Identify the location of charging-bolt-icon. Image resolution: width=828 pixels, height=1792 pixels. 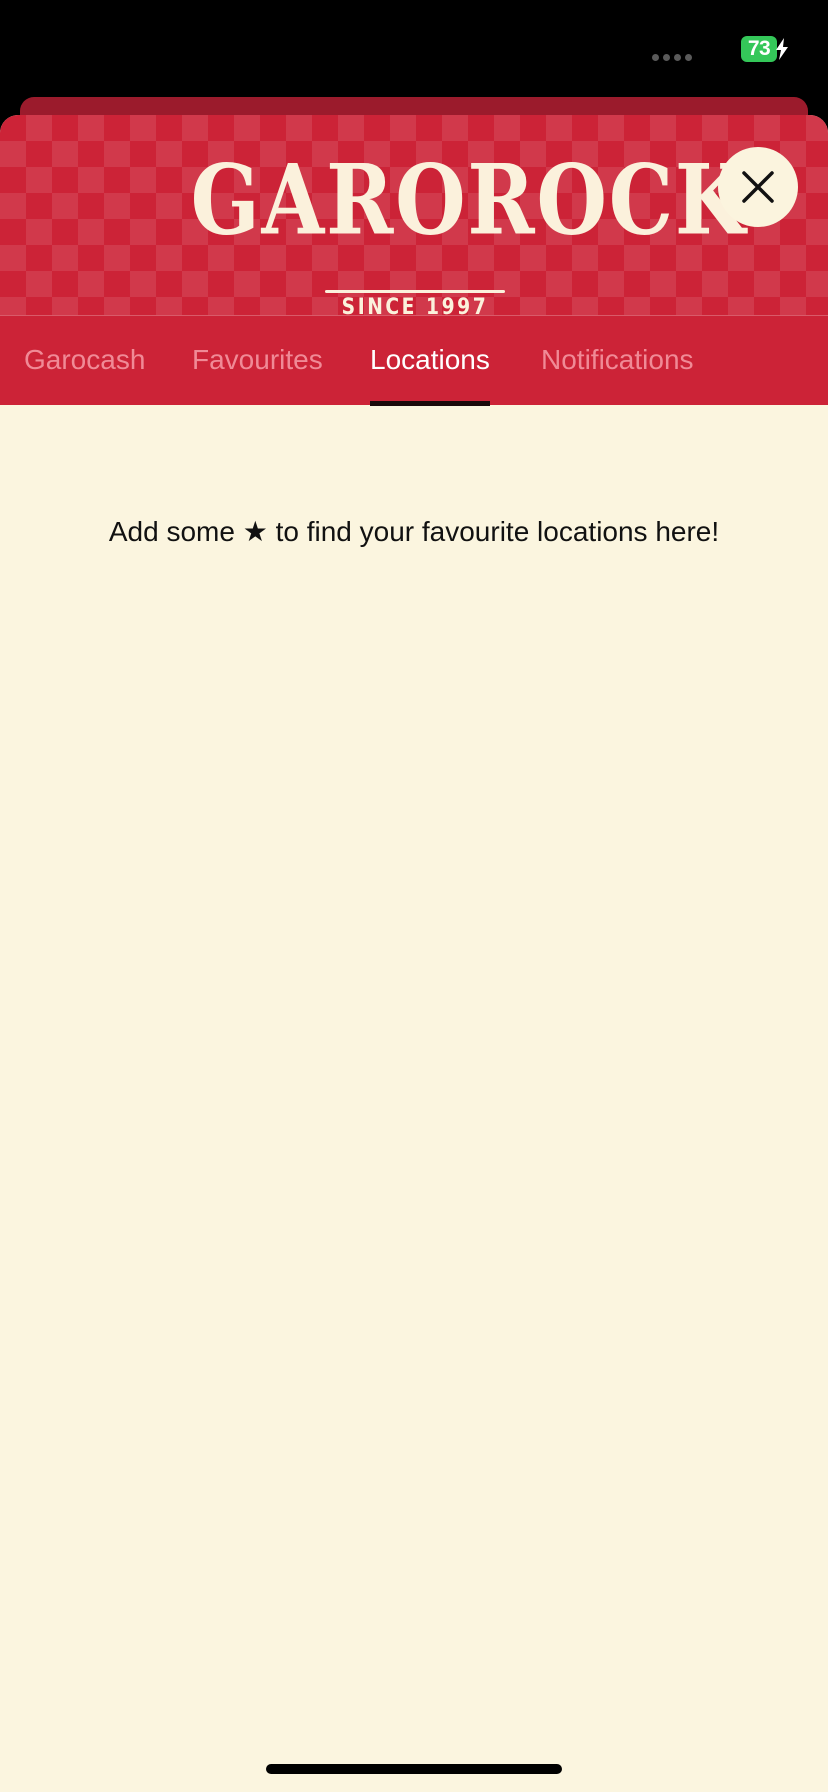
(782, 49).